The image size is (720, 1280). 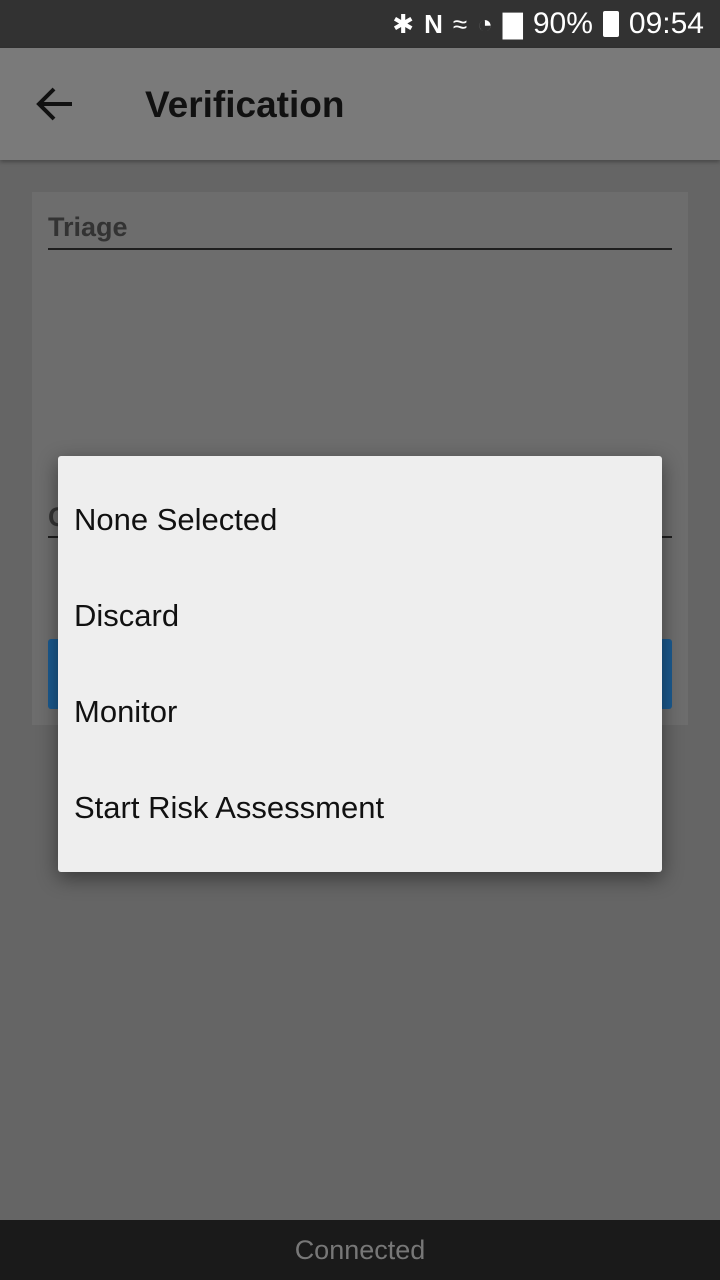 What do you see at coordinates (433, 23) in the screenshot?
I see `nfc-icon: N` at bounding box center [433, 23].